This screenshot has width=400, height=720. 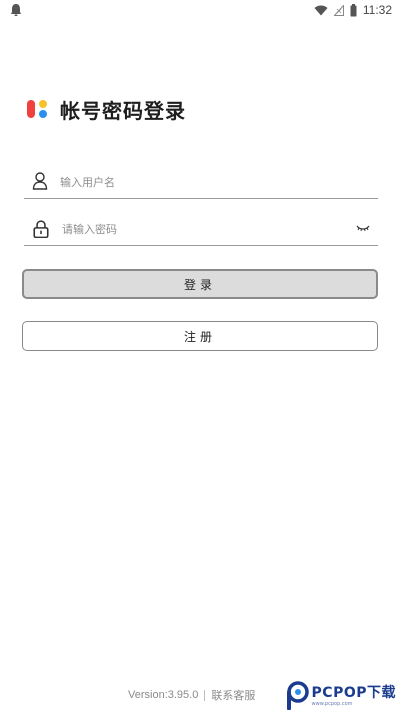 I want to click on page-header: 帐号密码登录, so click(x=106, y=109).